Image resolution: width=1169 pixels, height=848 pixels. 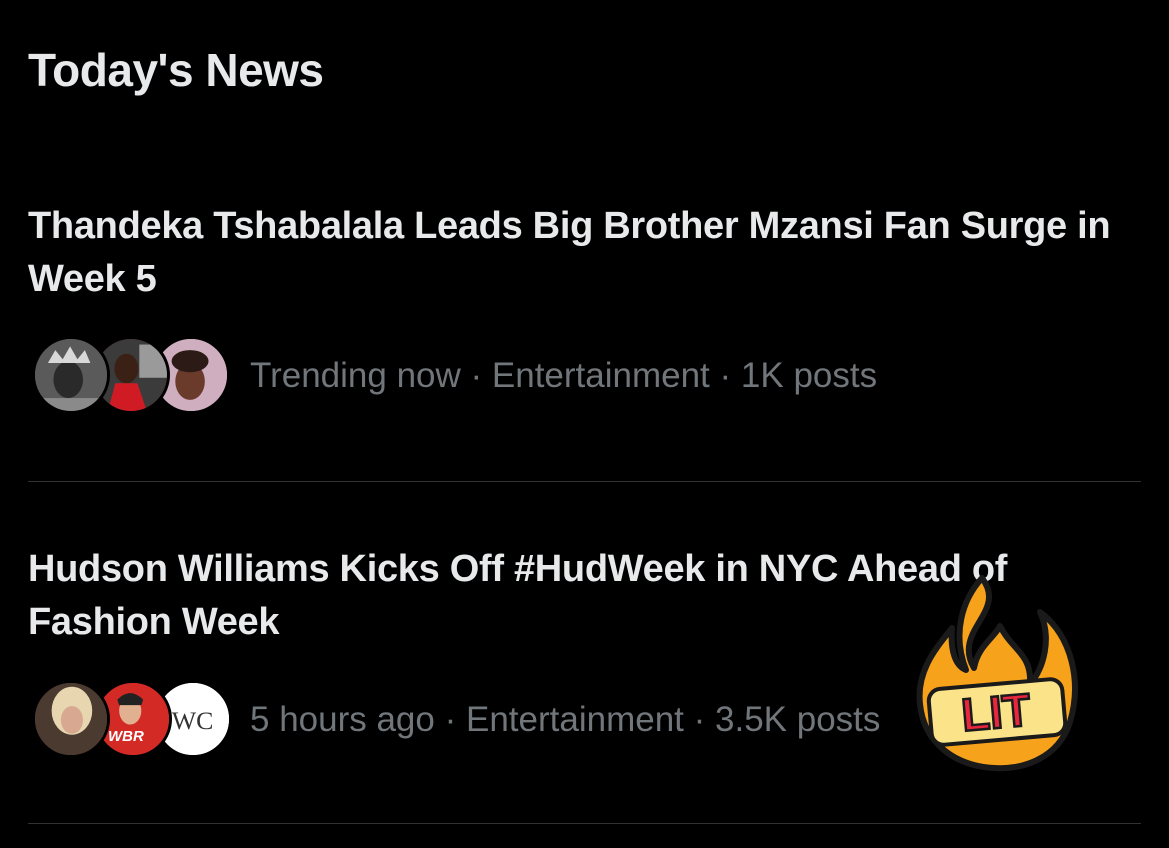 I want to click on news-meta: Trending now · Entertainment · 1K posts, so click(x=563, y=376).